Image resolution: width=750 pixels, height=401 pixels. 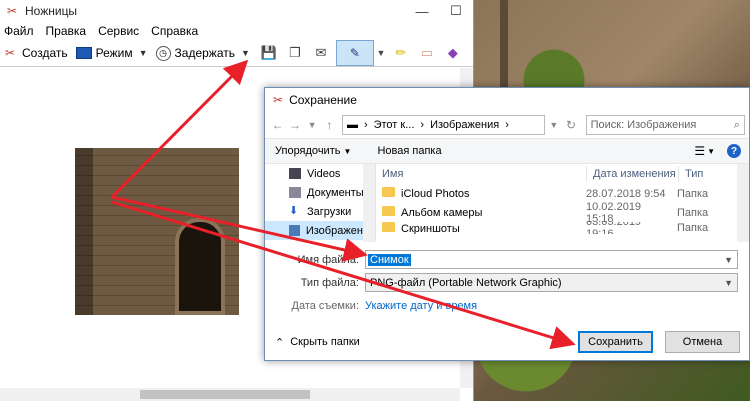 I want to click on forward-icon: →, so click(x=294, y=125).